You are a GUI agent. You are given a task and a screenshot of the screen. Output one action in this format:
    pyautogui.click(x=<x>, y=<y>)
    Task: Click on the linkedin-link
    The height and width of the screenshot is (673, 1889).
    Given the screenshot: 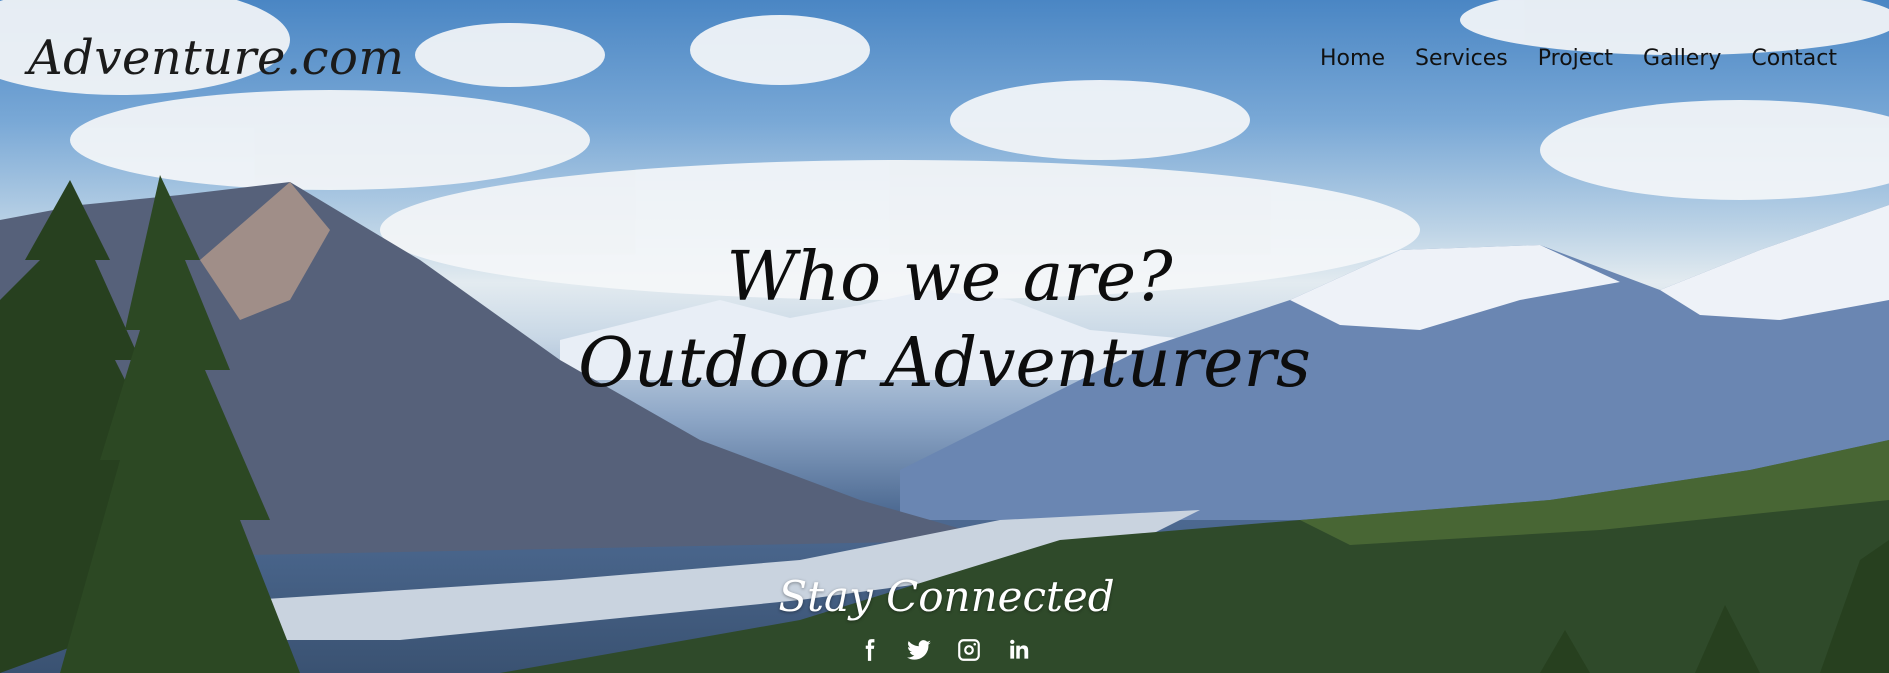 What is the action you would take?
    pyautogui.click(x=1019, y=650)
    